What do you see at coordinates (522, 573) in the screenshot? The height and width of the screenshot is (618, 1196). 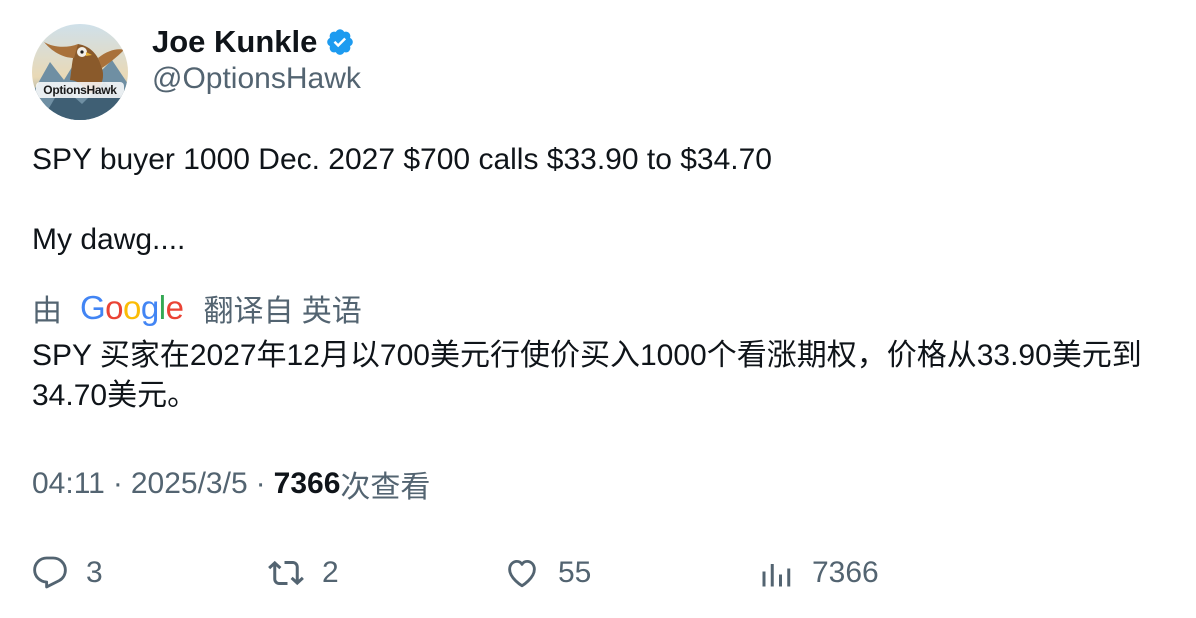 I see `like-icon` at bounding box center [522, 573].